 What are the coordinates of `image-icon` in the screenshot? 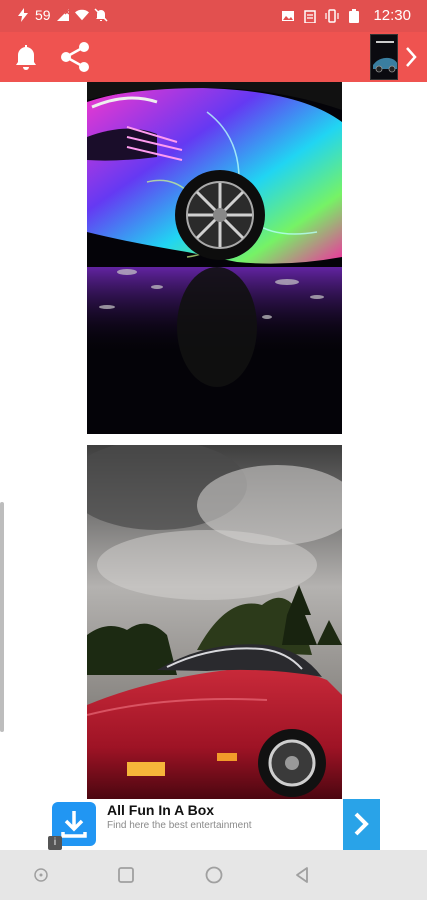 It's located at (288, 15).